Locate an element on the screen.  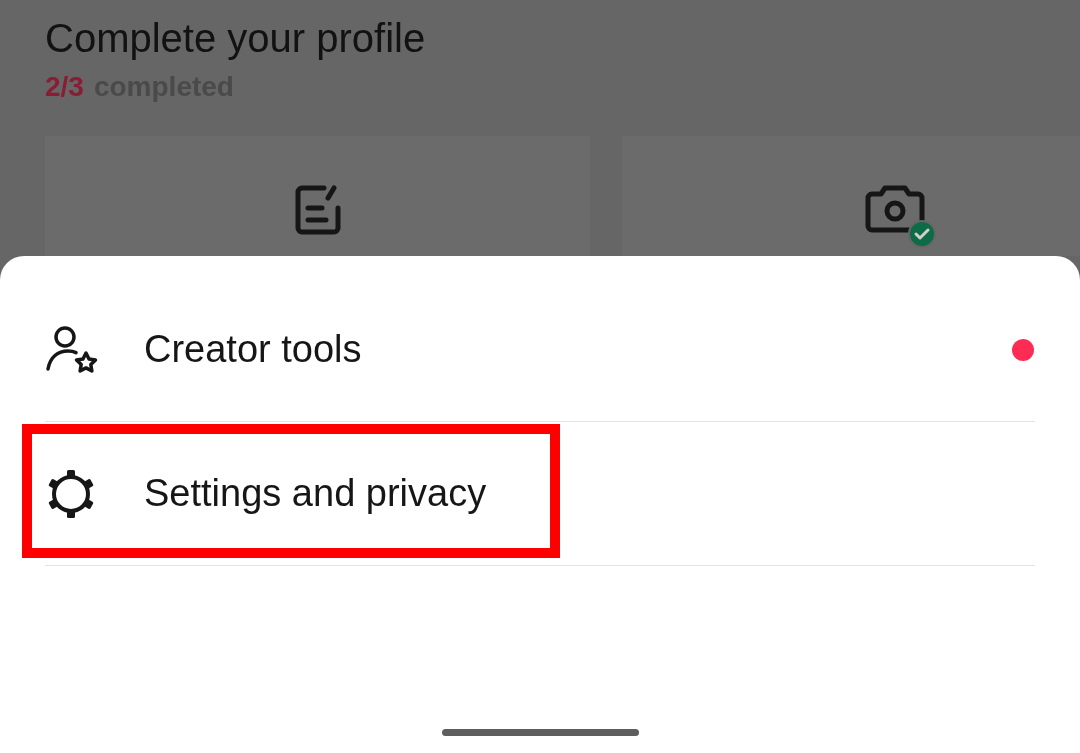
progress-count: 2/3 is located at coordinates (64, 87).